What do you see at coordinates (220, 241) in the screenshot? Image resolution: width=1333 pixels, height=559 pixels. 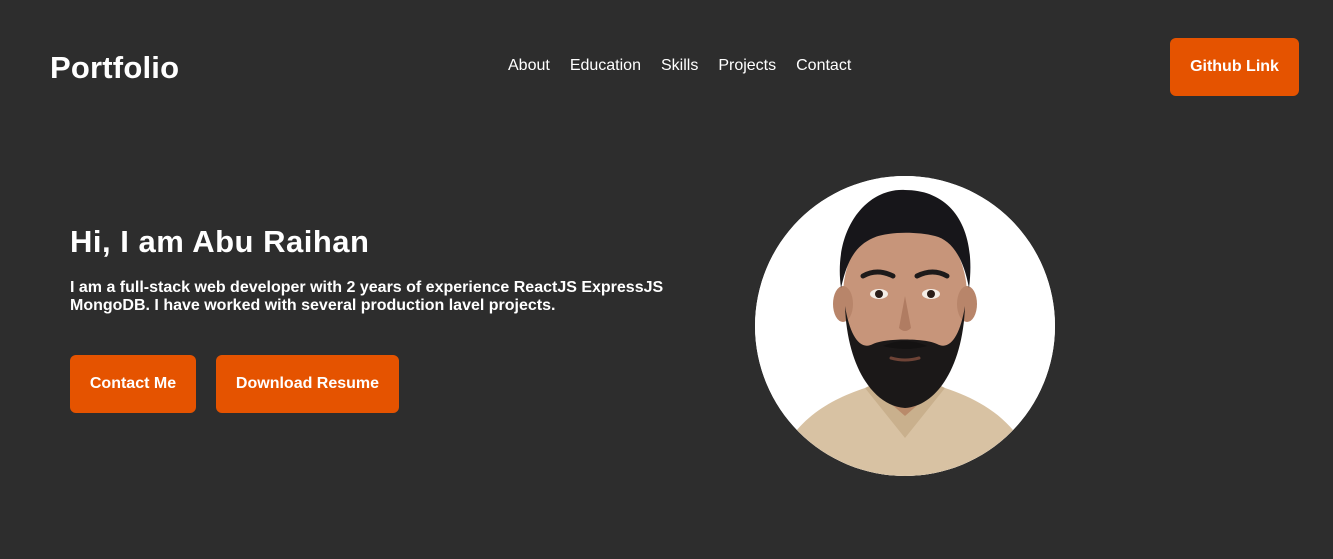 I see `hero-title: Hi, I am Abu Raihan` at bounding box center [220, 241].